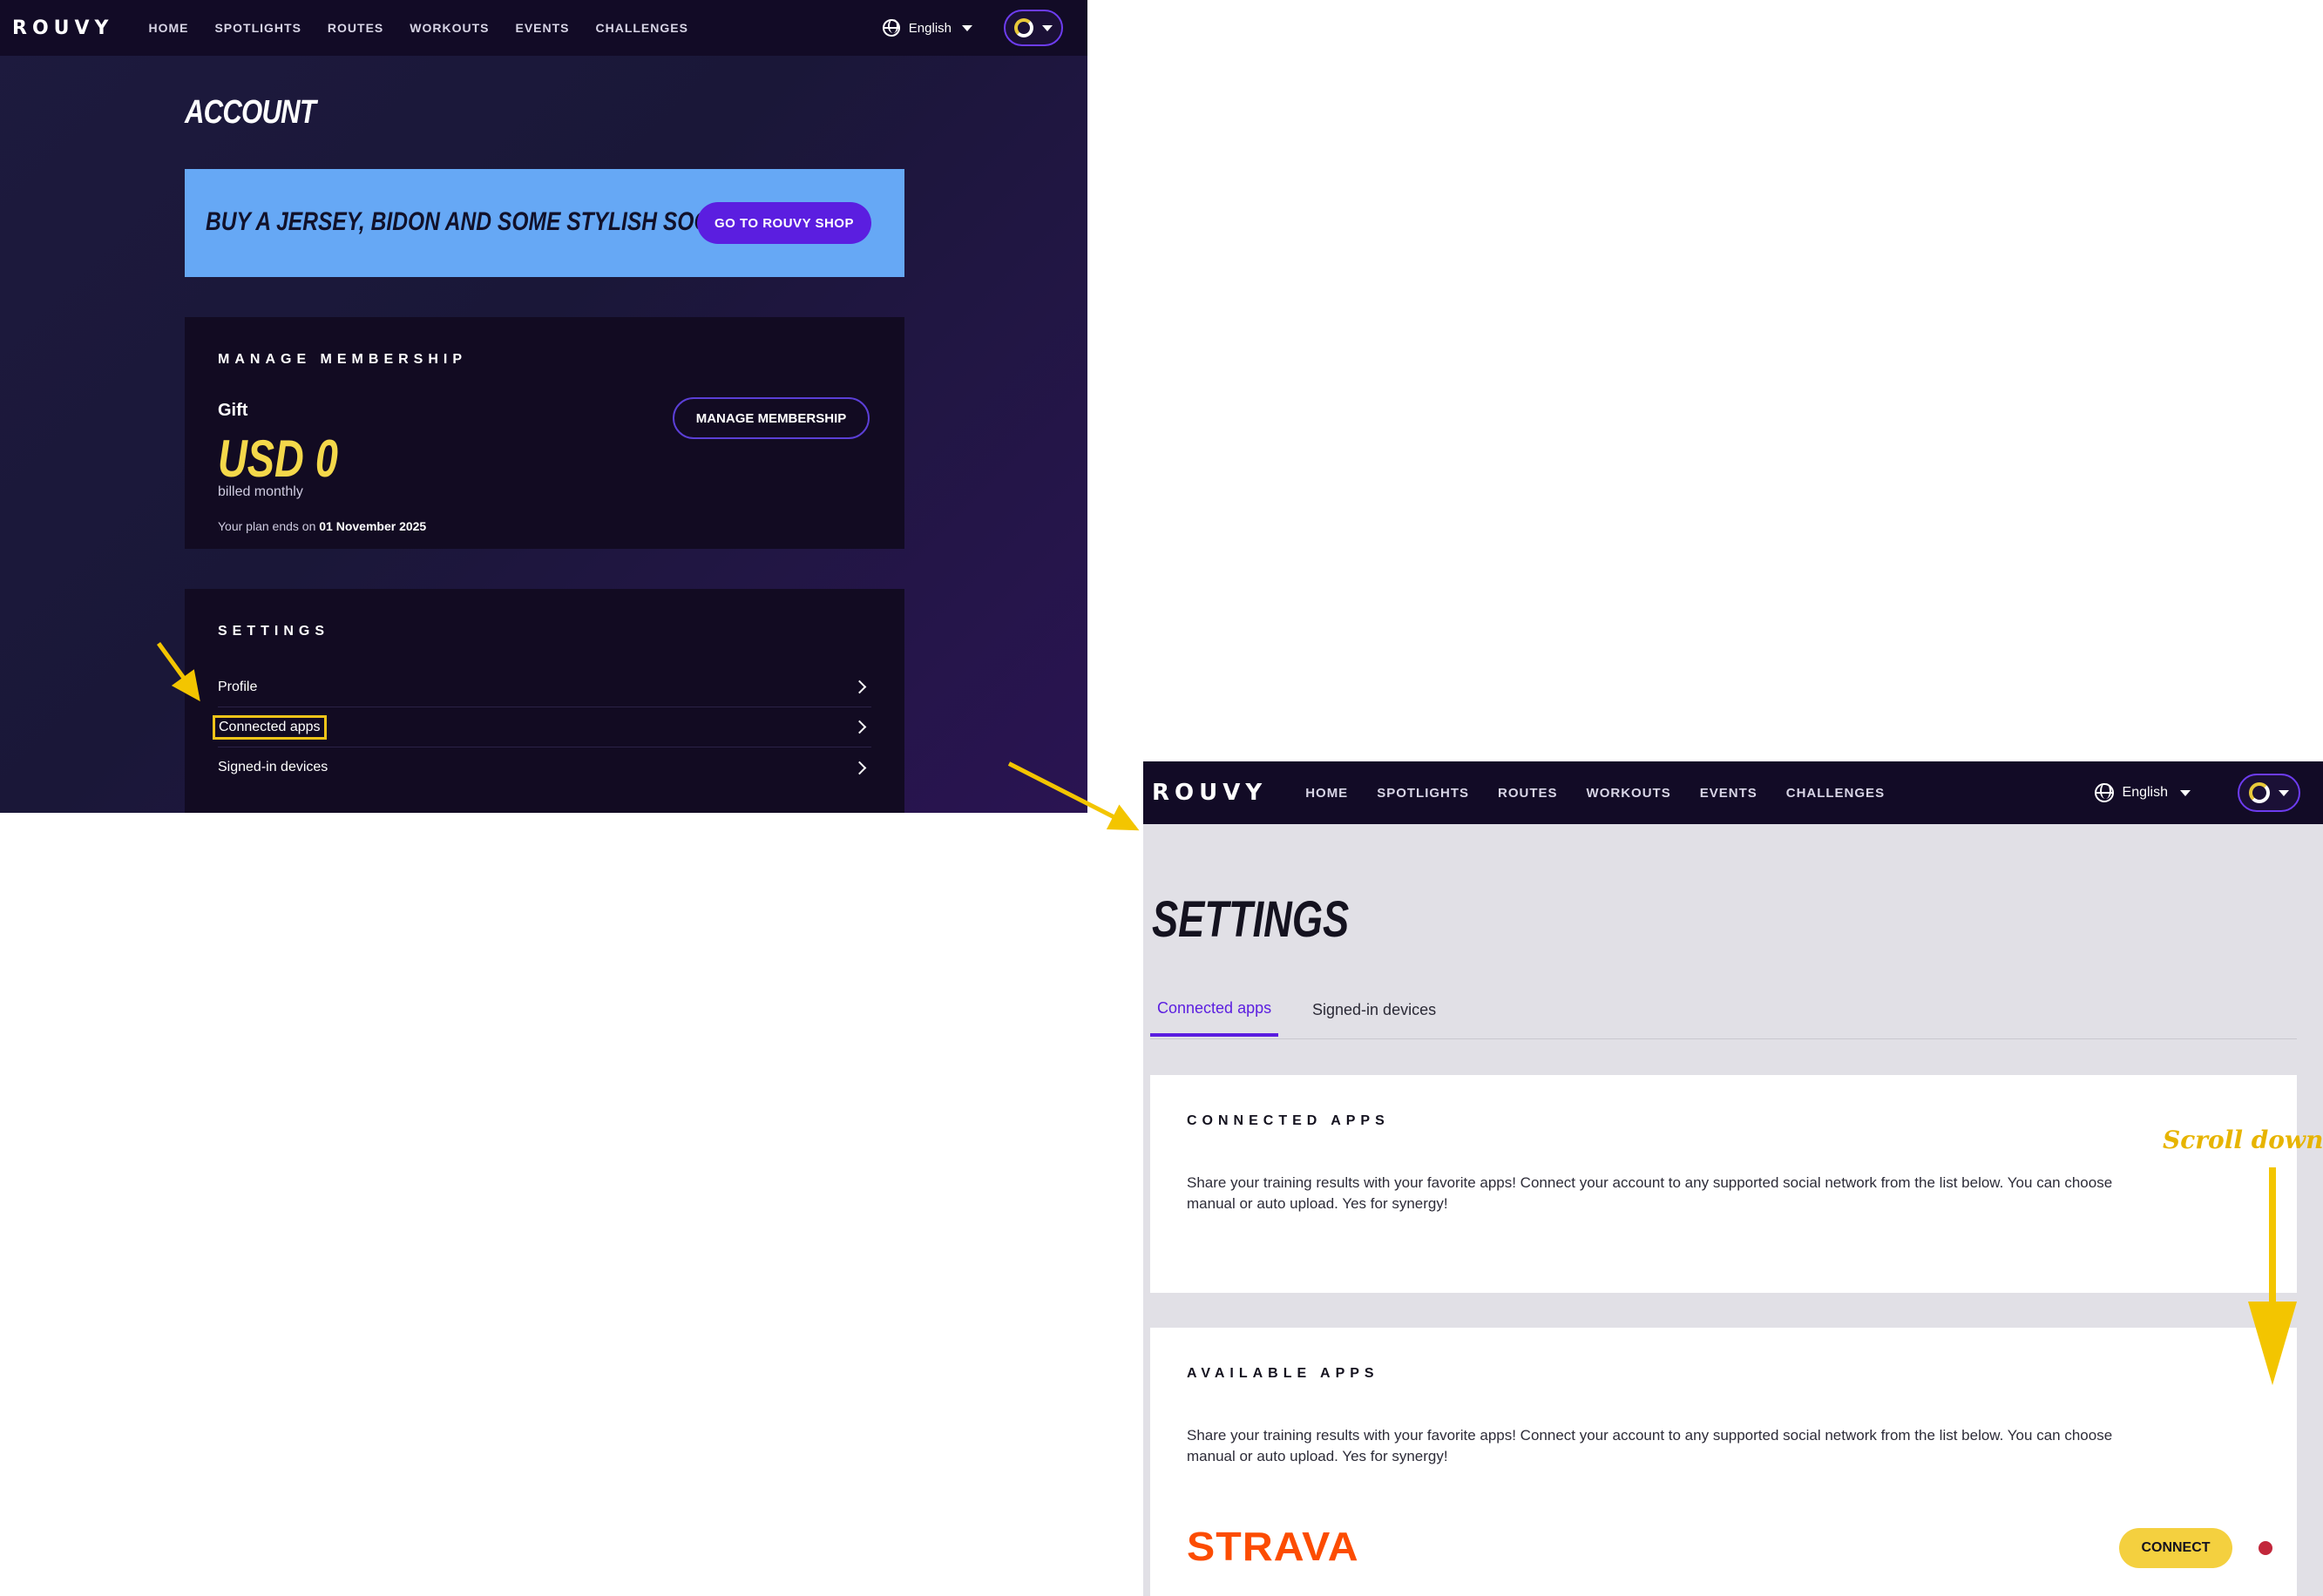 The height and width of the screenshot is (1596, 2323). What do you see at coordinates (260, 491) in the screenshot?
I see `billing-period: billed monthly` at bounding box center [260, 491].